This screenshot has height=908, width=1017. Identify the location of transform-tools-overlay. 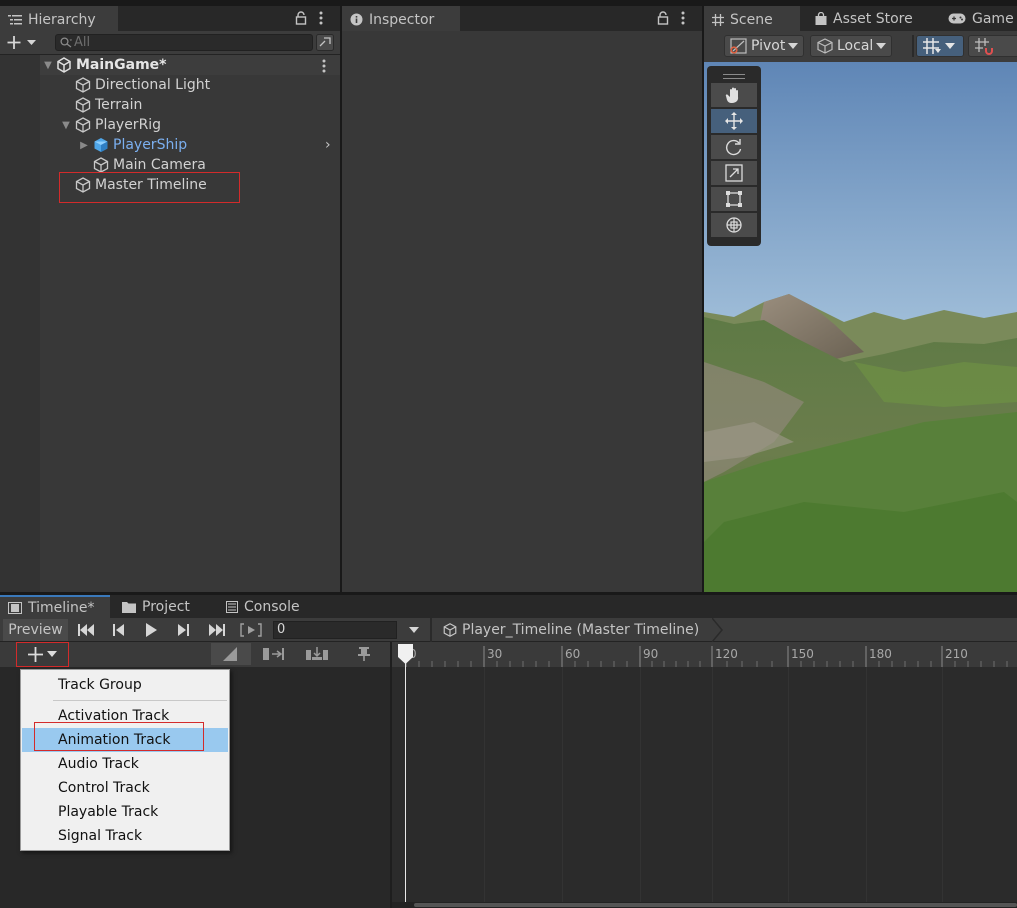
(734, 156).